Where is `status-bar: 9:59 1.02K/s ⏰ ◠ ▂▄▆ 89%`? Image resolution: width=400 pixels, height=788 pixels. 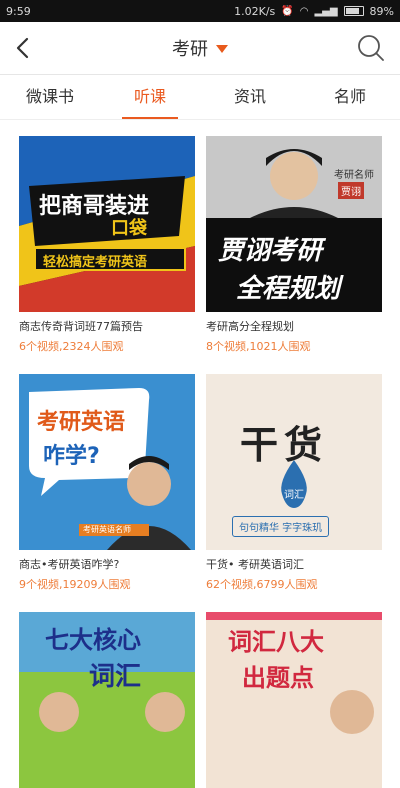
status-bar: 9:59 1.02K/s ⏰ ◠ ▂▄▆ 89% is located at coordinates (200, 11).